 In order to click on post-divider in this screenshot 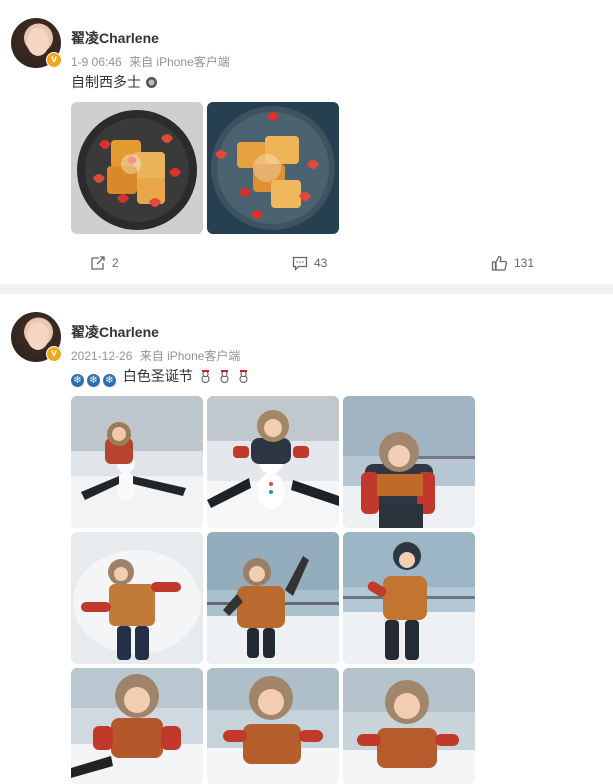, I will do `click(306, 289)`.